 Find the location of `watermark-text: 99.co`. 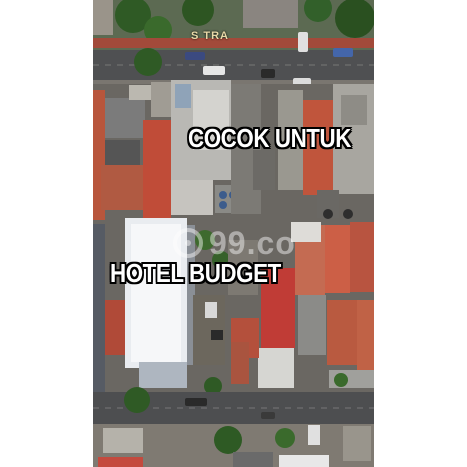

watermark-text: 99.co is located at coordinates (252, 242).